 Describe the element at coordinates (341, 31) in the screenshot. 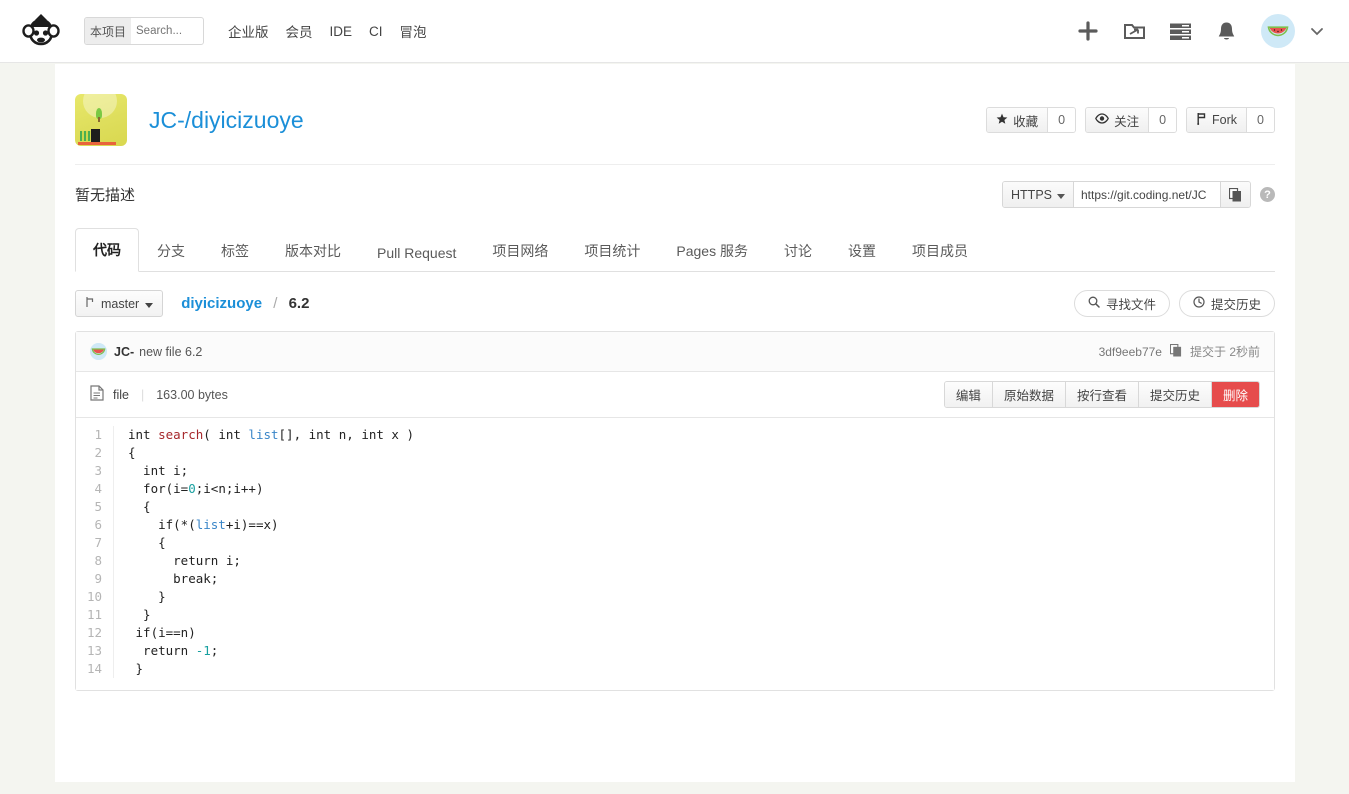

I see `nav-link-ide: IDE` at that location.